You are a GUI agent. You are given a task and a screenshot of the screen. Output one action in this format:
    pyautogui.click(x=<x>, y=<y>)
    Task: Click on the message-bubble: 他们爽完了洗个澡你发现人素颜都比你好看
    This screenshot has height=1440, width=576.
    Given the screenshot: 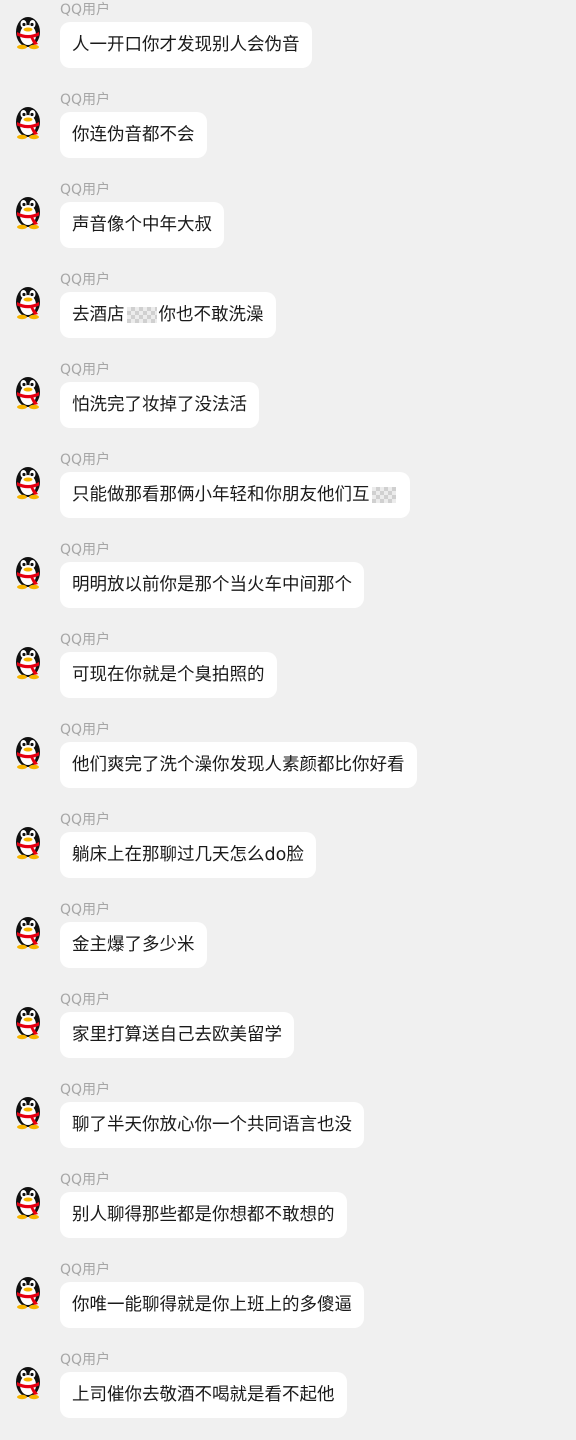 What is the action you would take?
    pyautogui.click(x=238, y=765)
    